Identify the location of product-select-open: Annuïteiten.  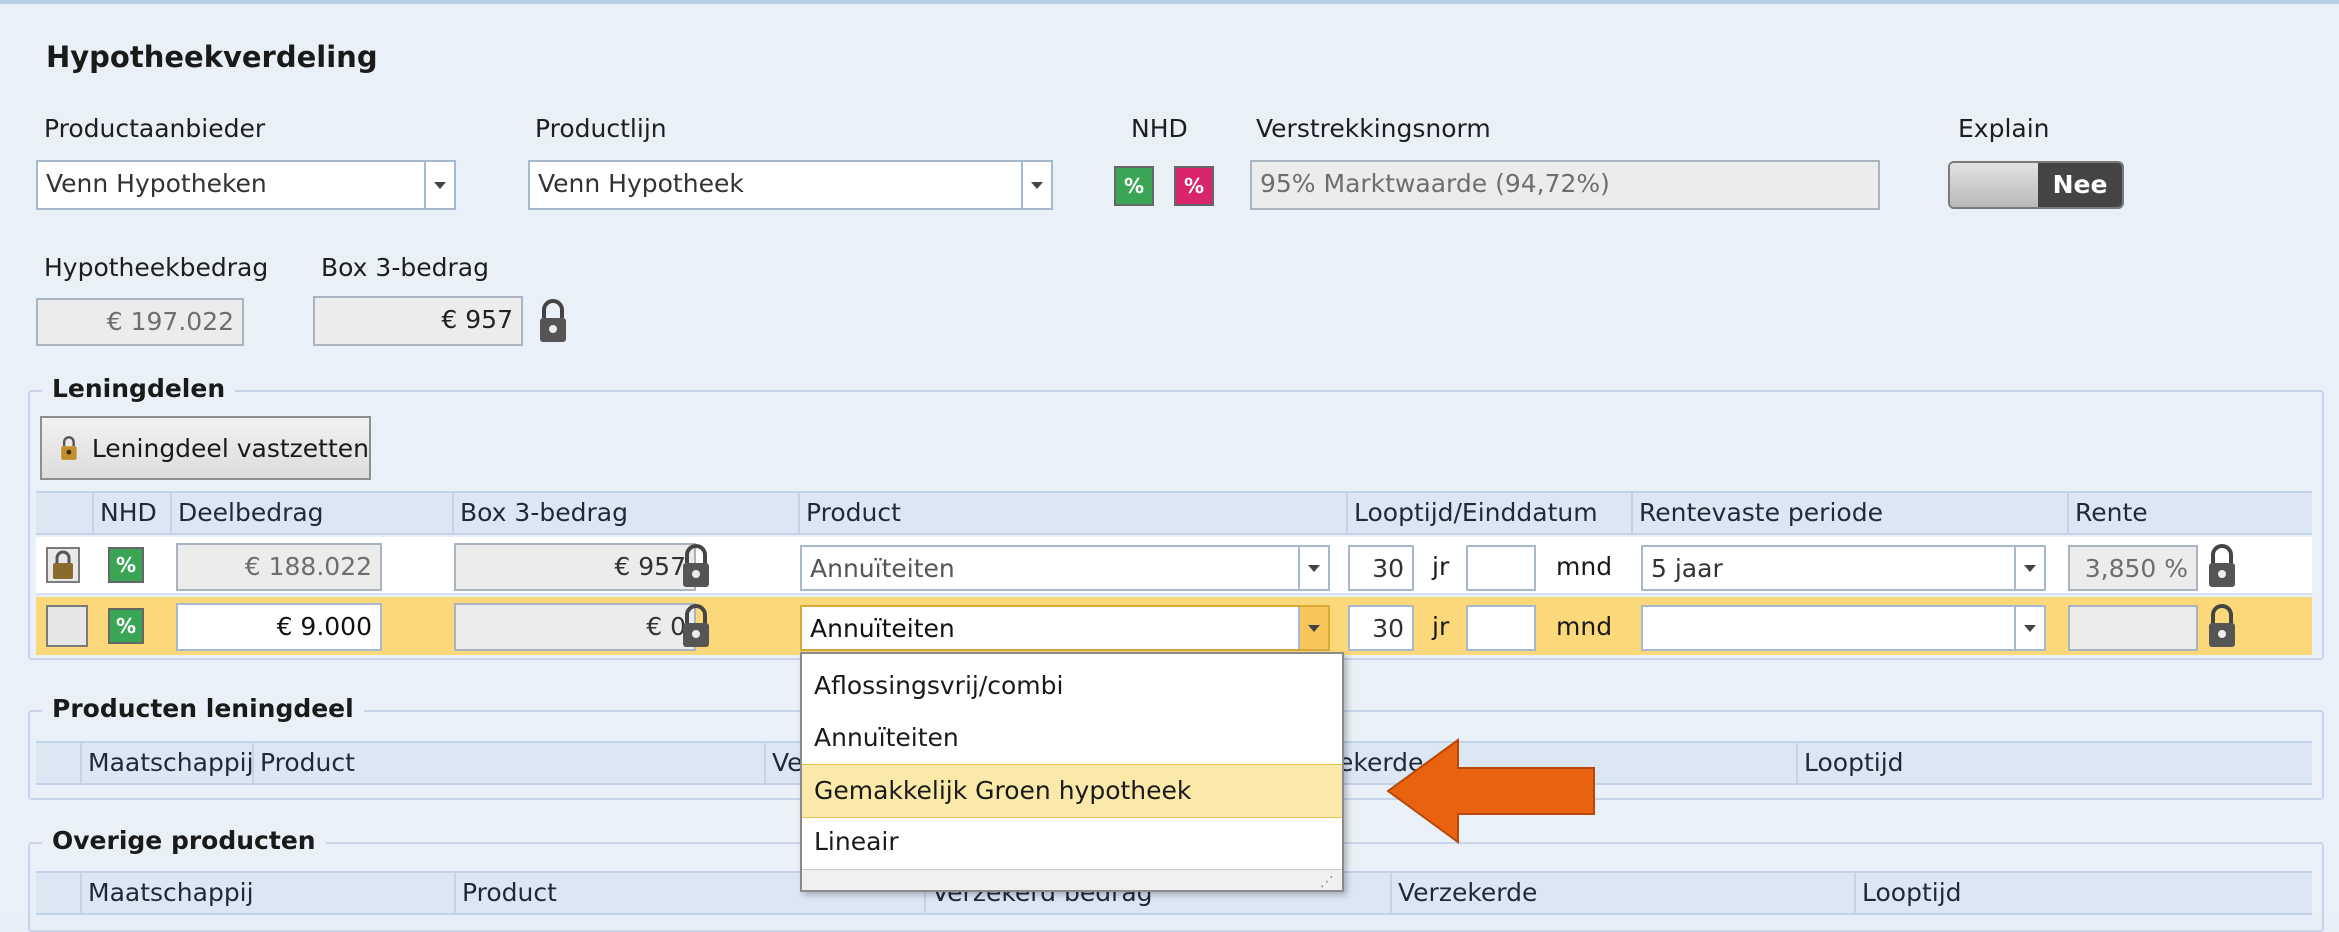
(1065, 628).